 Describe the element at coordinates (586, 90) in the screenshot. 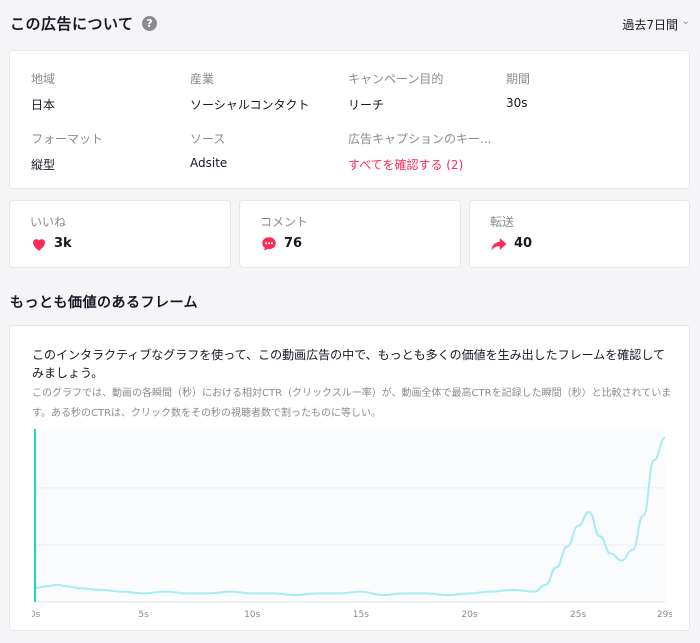

I see `duration-field: 期間 30s` at that location.